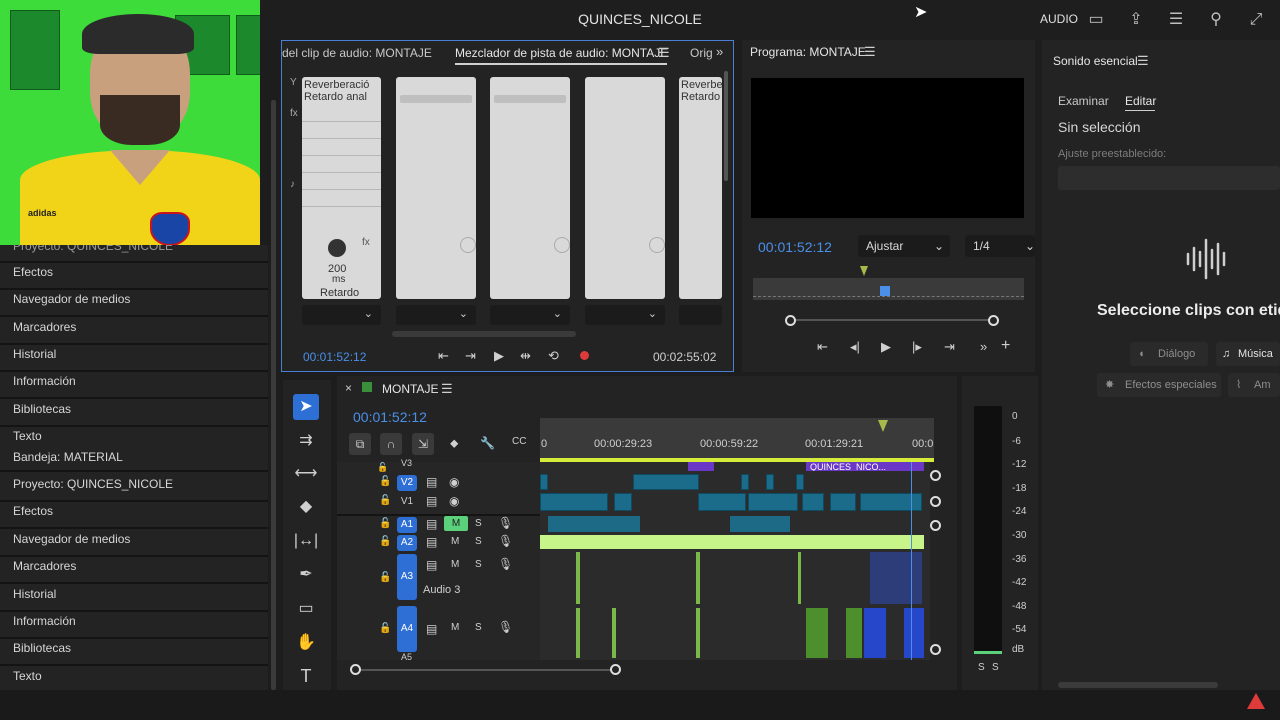 Image resolution: width=1280 pixels, height=720 pixels. I want to click on tab-browse: Examinar, so click(1083, 101).